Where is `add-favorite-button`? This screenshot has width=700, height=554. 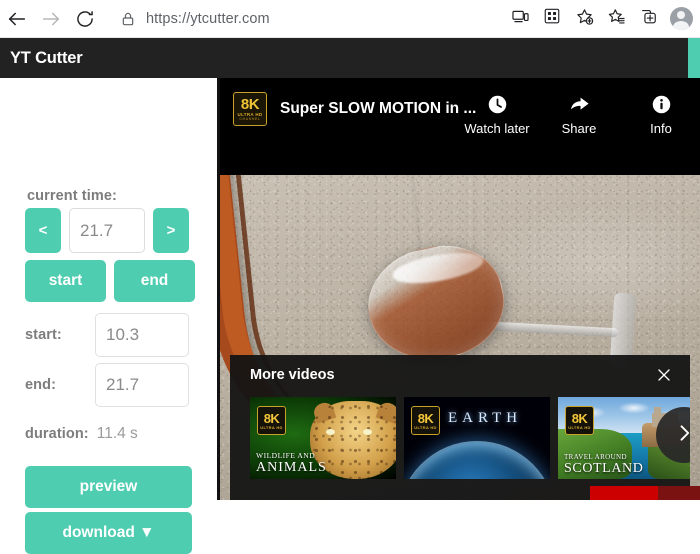 add-favorite-button is located at coordinates (584, 19).